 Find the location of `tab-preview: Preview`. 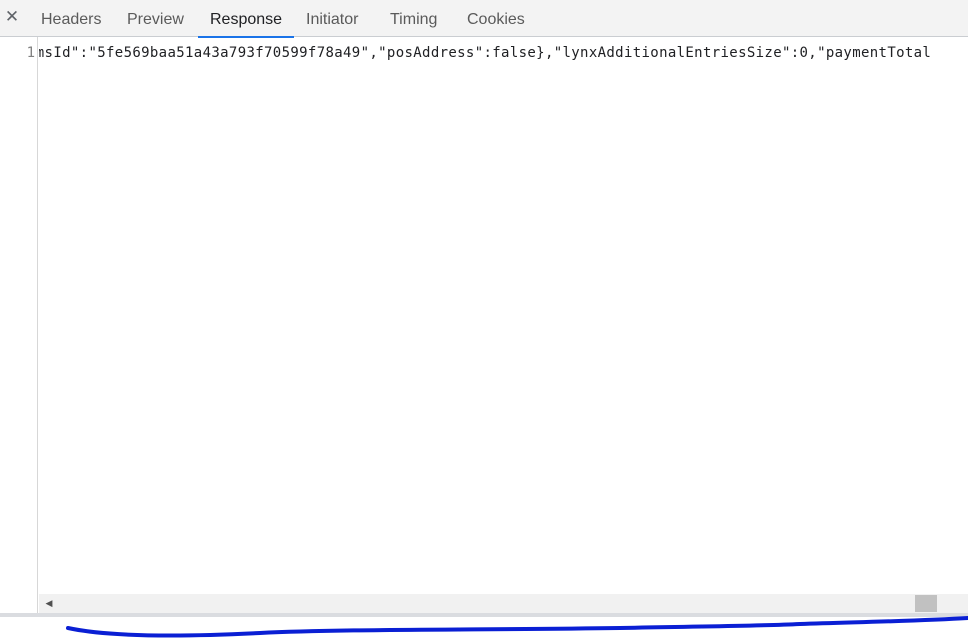

tab-preview: Preview is located at coordinates (155, 18).